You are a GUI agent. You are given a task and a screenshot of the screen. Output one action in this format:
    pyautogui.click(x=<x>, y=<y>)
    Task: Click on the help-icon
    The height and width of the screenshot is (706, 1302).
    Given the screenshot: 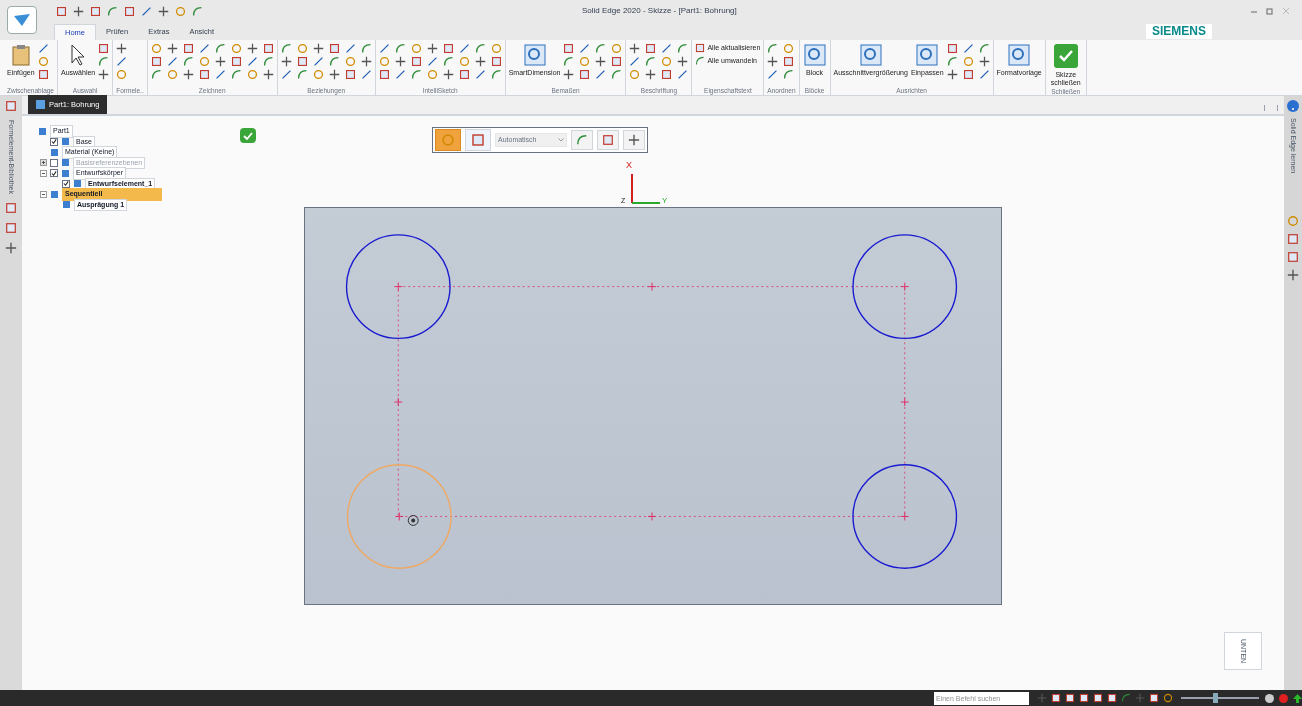 What is the action you would take?
    pyautogui.click(x=1293, y=106)
    